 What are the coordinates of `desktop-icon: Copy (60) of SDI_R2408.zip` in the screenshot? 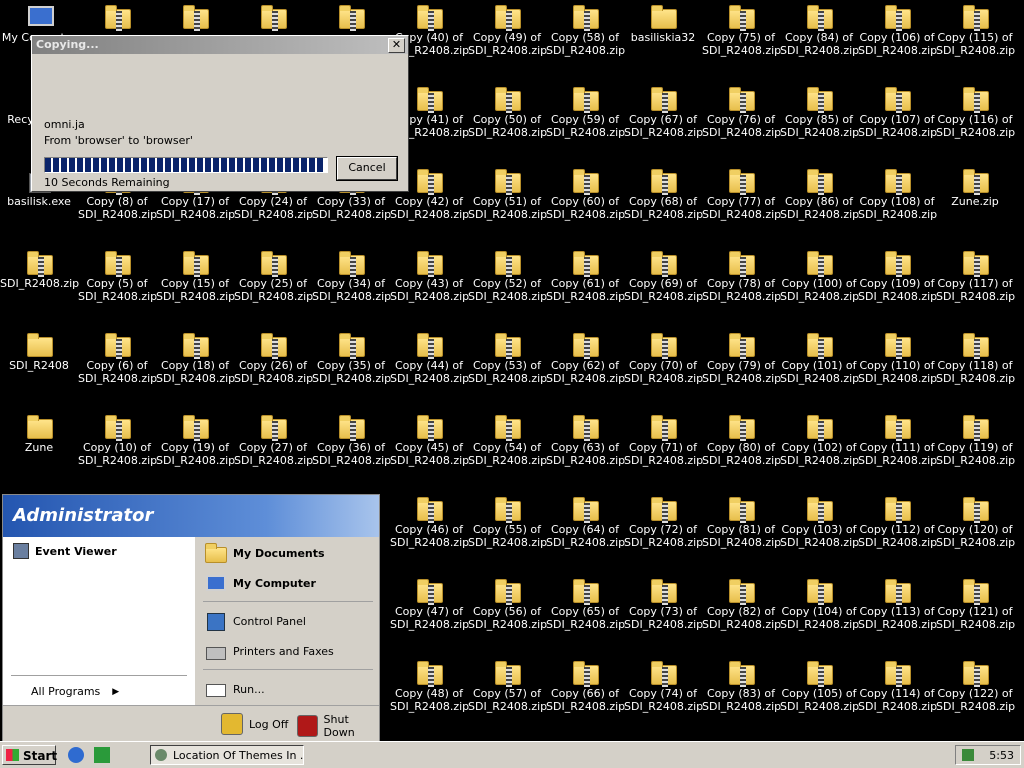 It's located at (585, 194).